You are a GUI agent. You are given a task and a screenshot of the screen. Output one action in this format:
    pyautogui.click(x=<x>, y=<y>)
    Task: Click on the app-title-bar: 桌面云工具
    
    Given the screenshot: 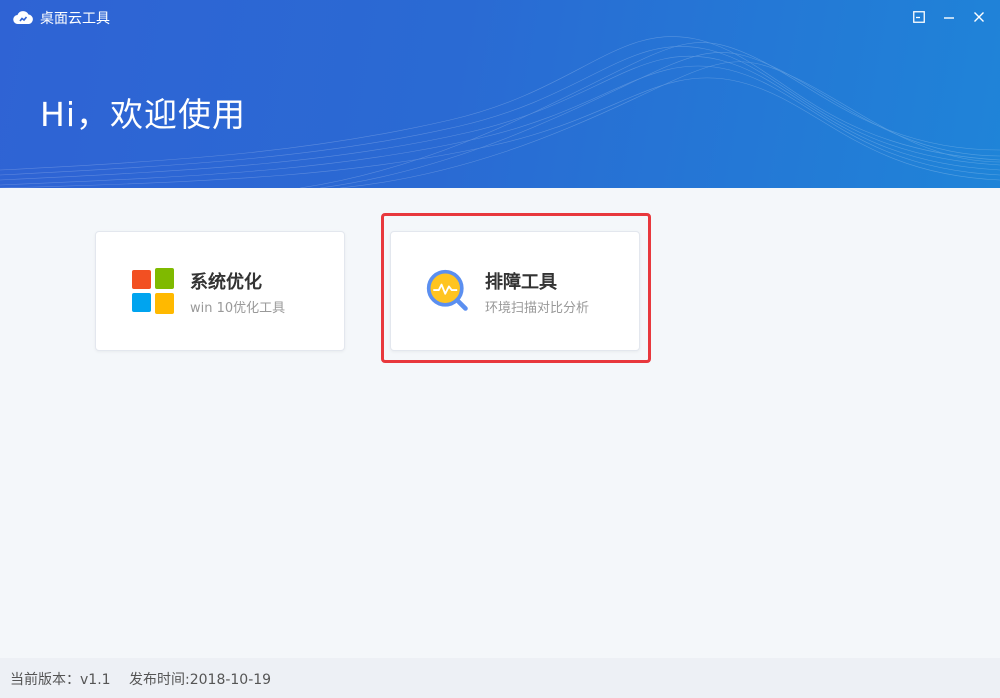 What is the action you would take?
    pyautogui.click(x=61, y=18)
    